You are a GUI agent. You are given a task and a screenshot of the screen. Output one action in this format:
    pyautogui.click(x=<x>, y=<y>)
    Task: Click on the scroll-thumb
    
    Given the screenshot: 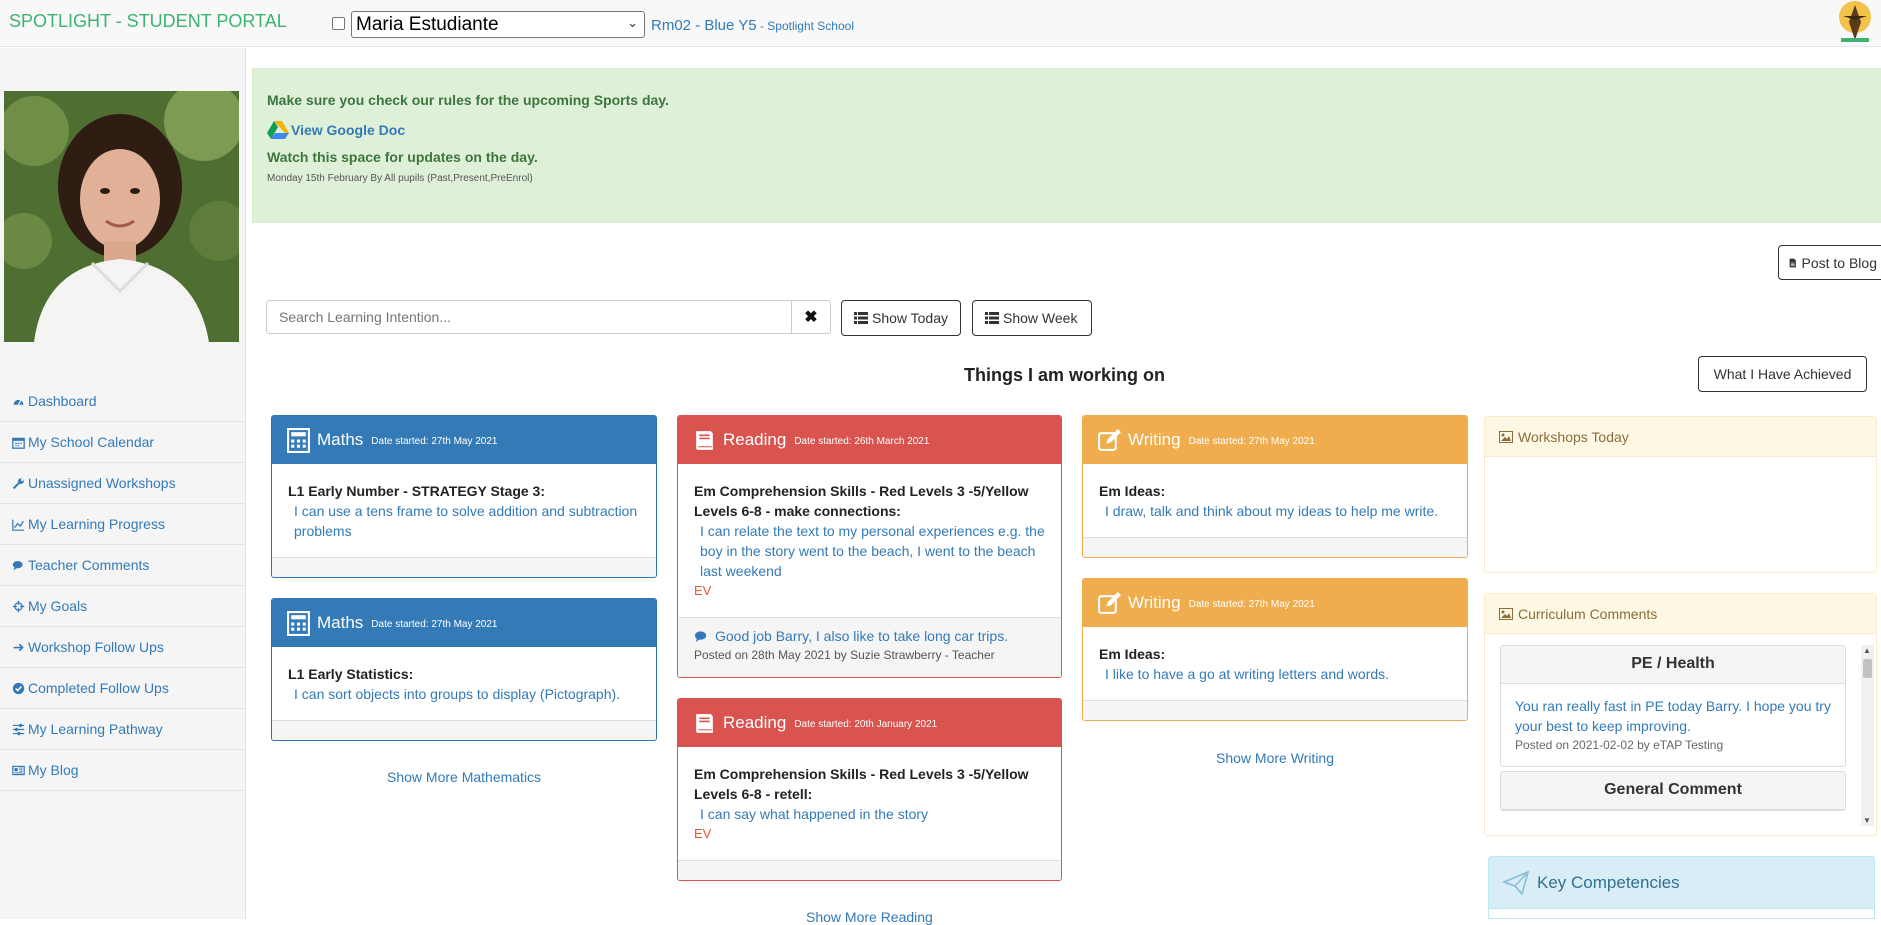 What is the action you would take?
    pyautogui.click(x=1867, y=668)
    